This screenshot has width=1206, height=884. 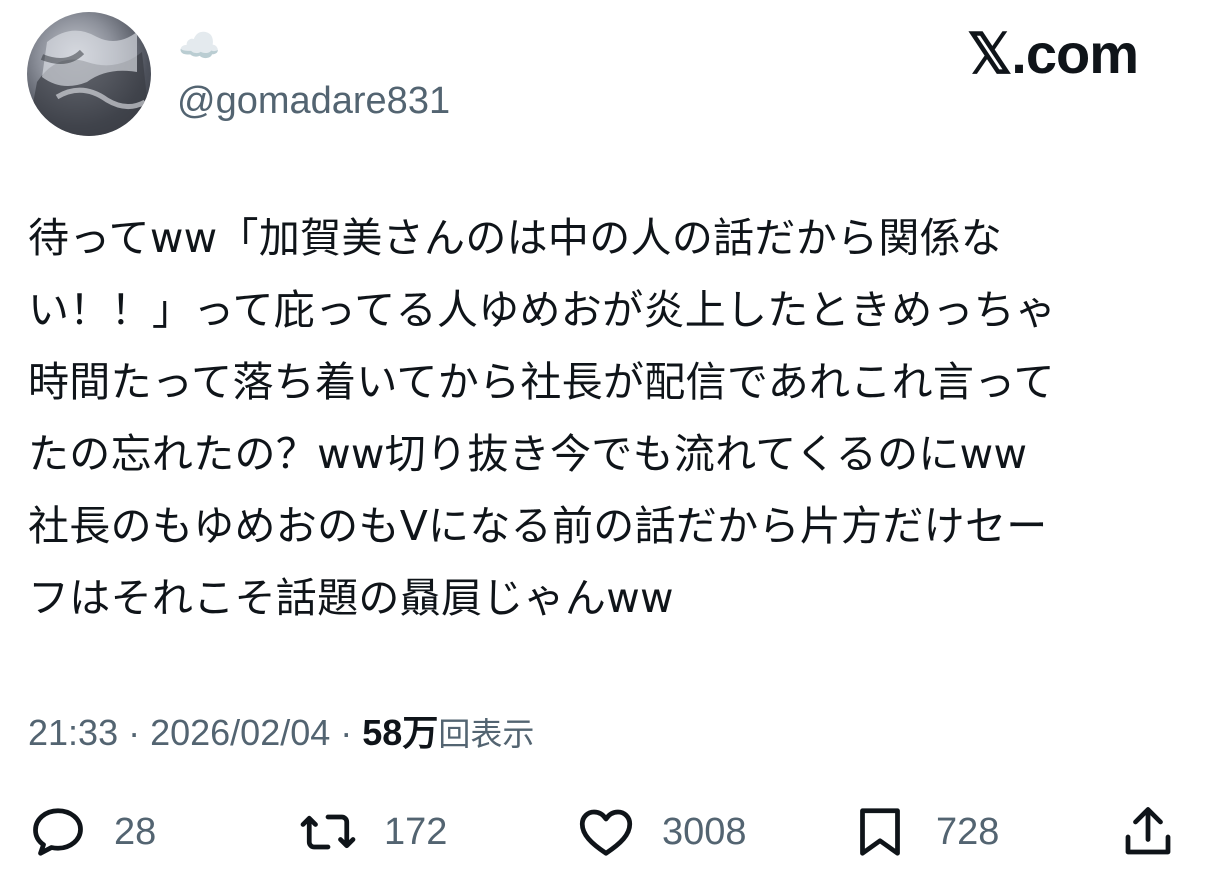 What do you see at coordinates (486, 734) in the screenshot?
I see `views-label: 回表示` at bounding box center [486, 734].